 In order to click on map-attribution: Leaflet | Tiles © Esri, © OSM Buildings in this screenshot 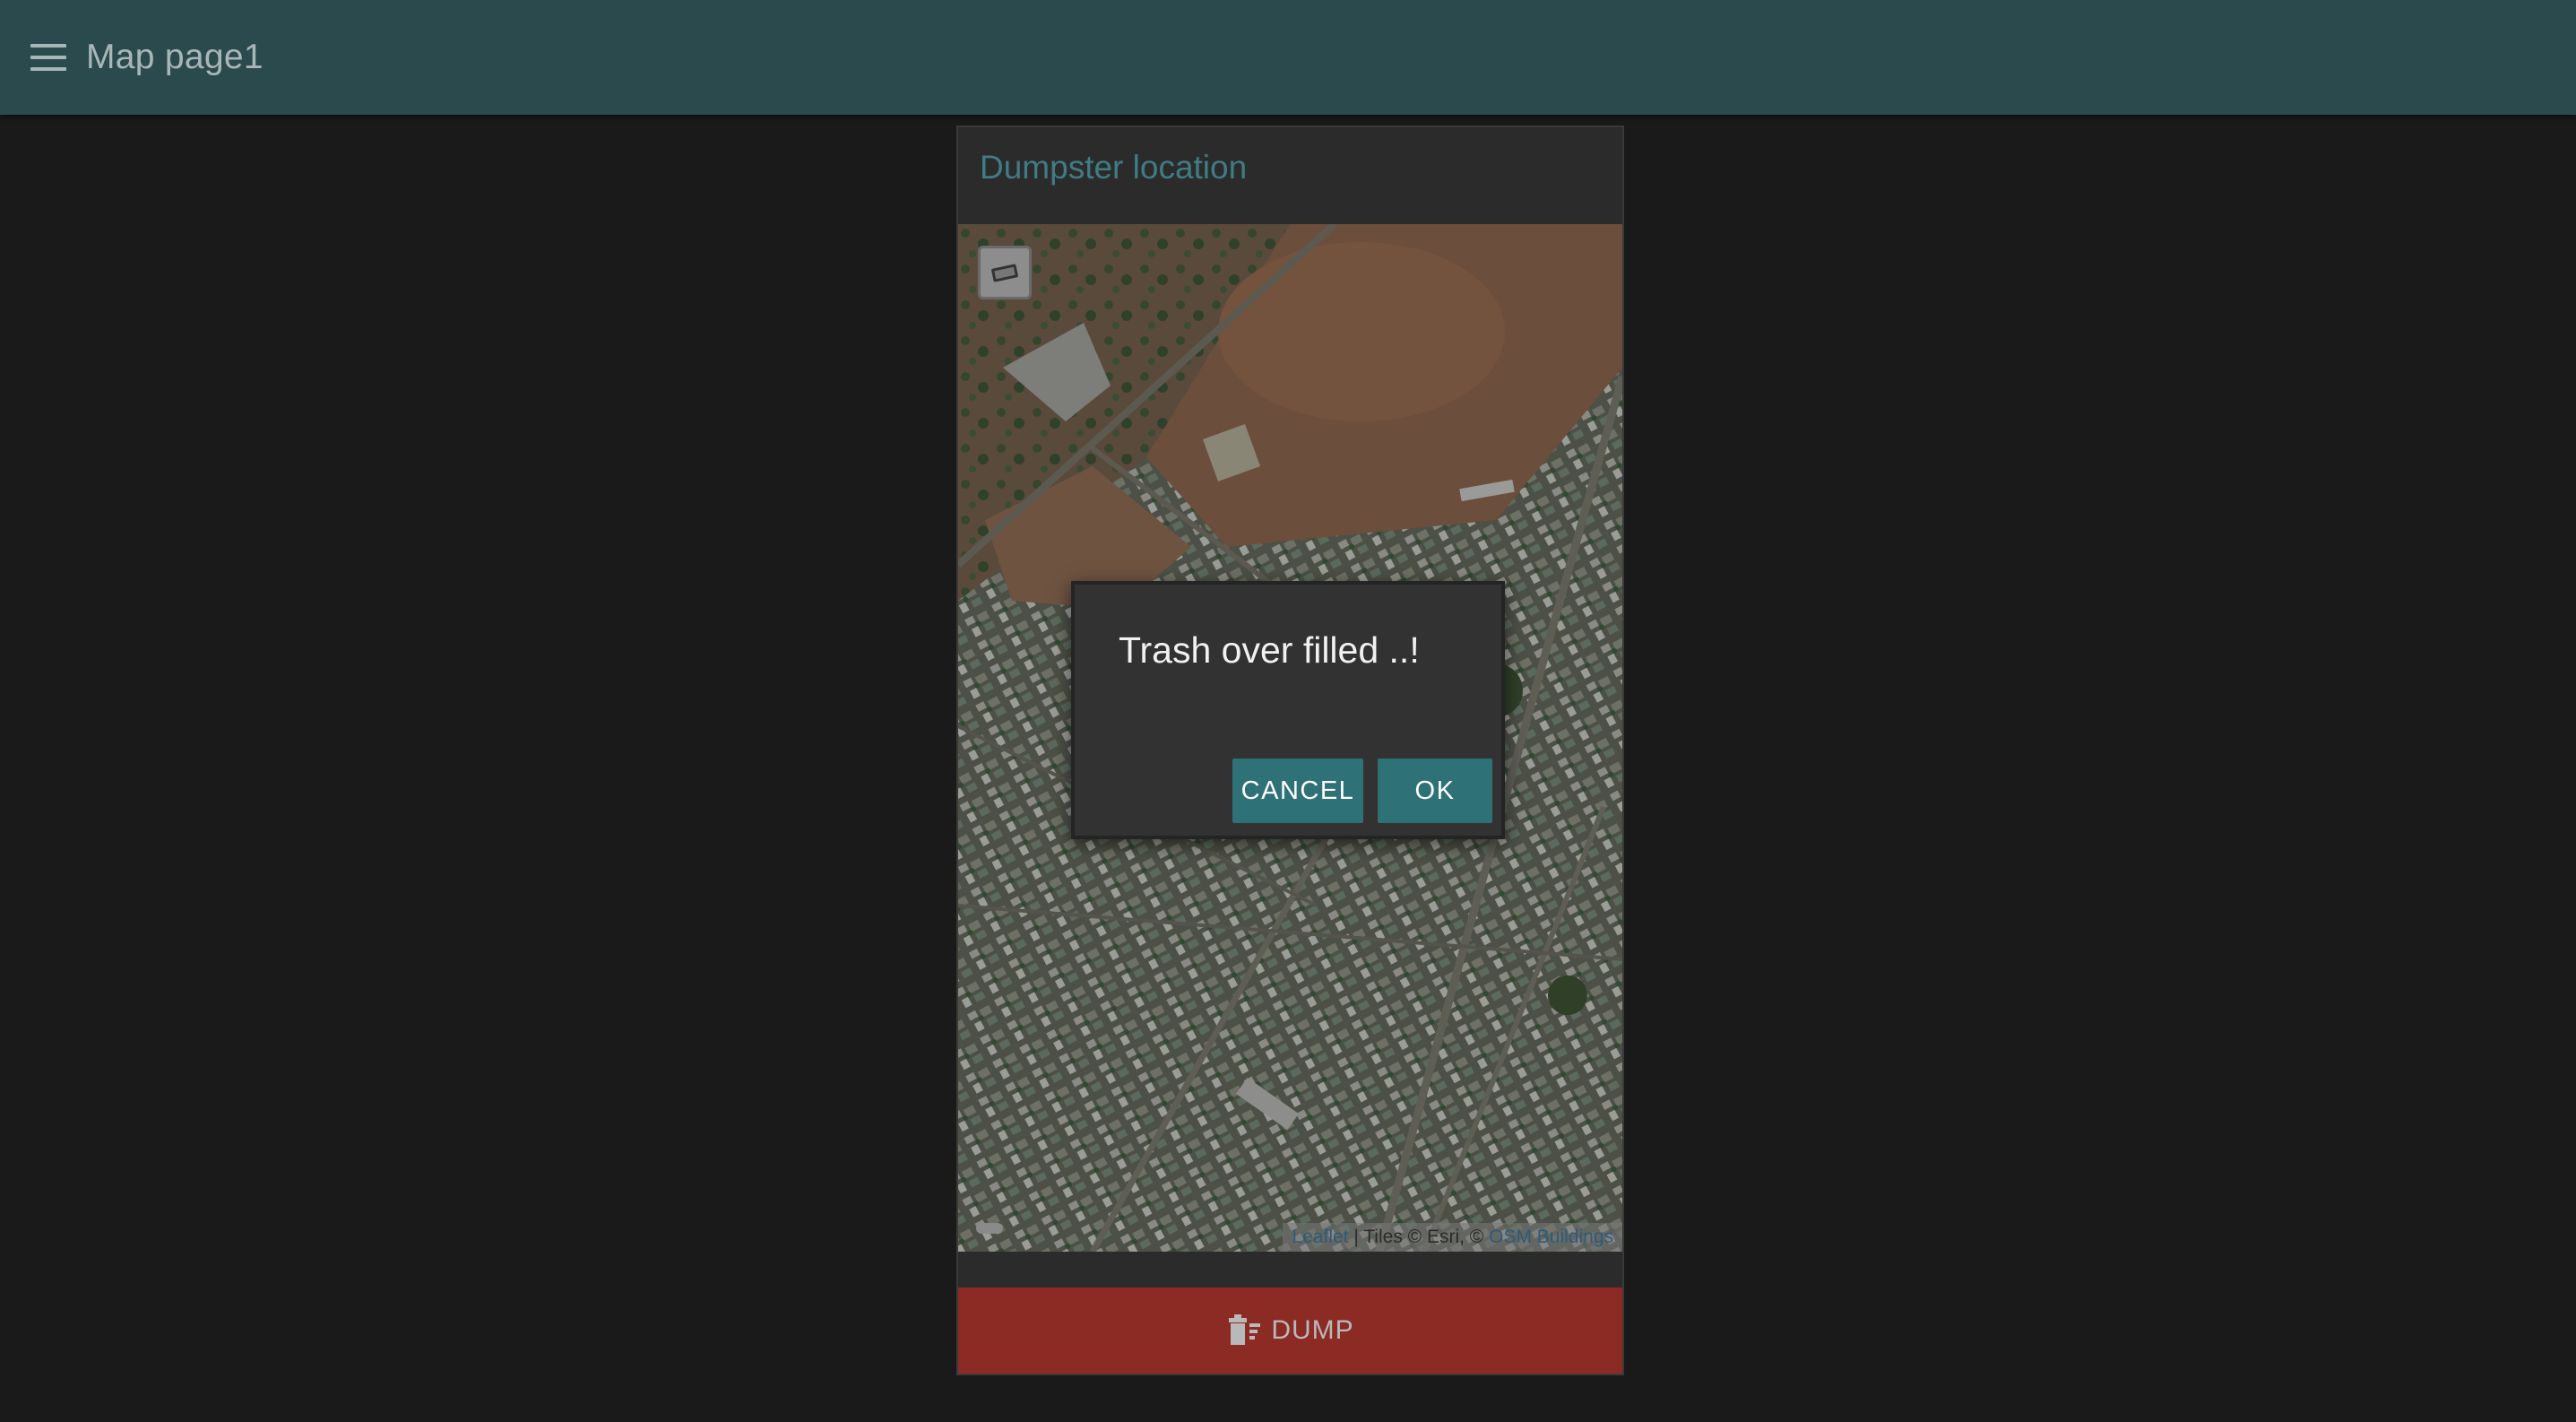, I will do `click(1452, 1237)`.